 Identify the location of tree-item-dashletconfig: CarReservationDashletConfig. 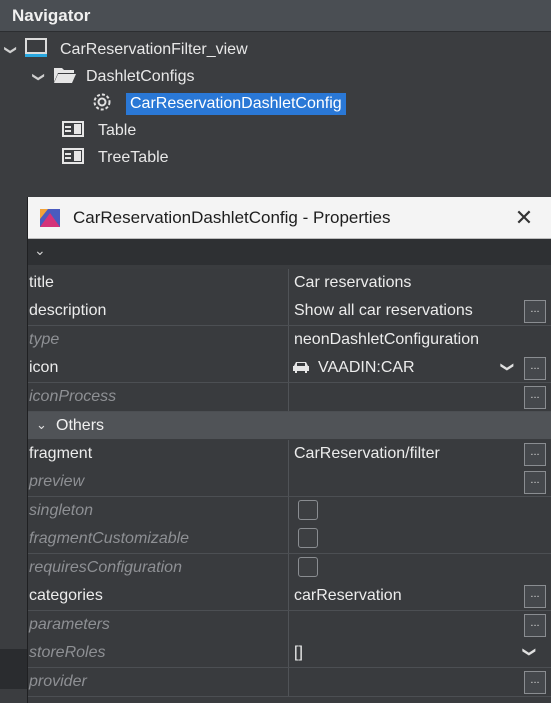
(218, 104).